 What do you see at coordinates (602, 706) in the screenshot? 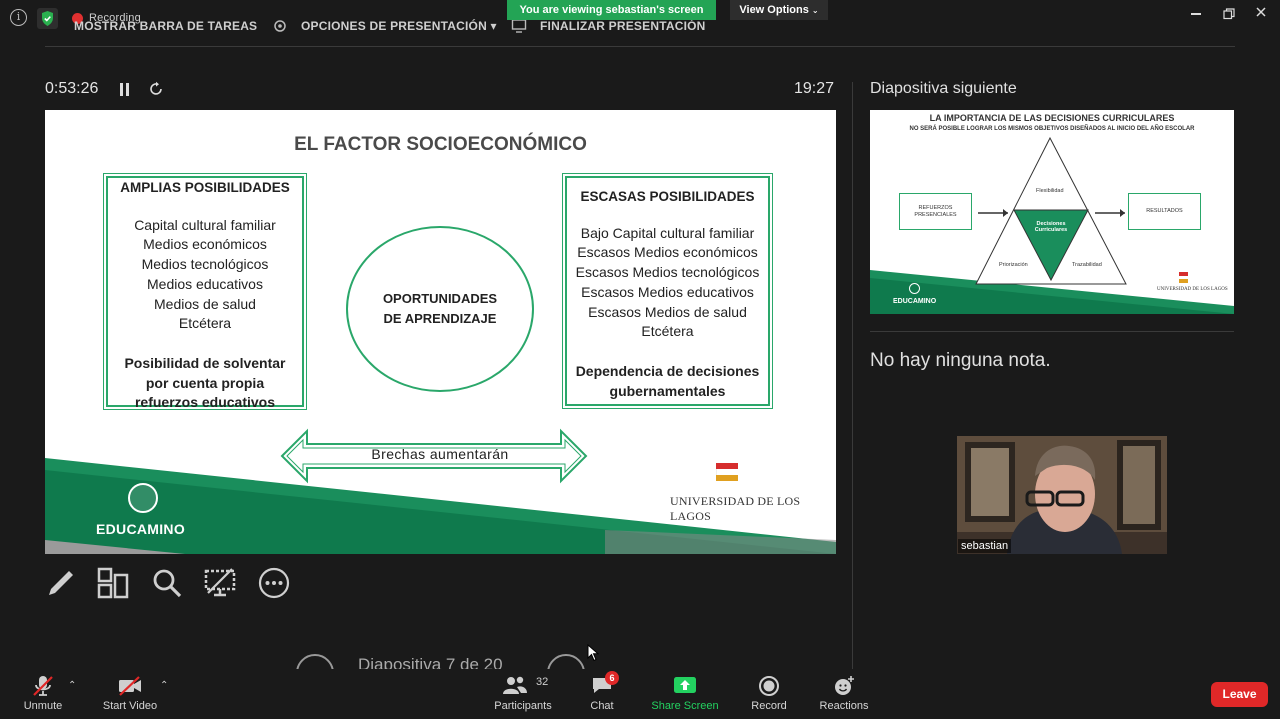
I see `chat-label: Chat` at bounding box center [602, 706].